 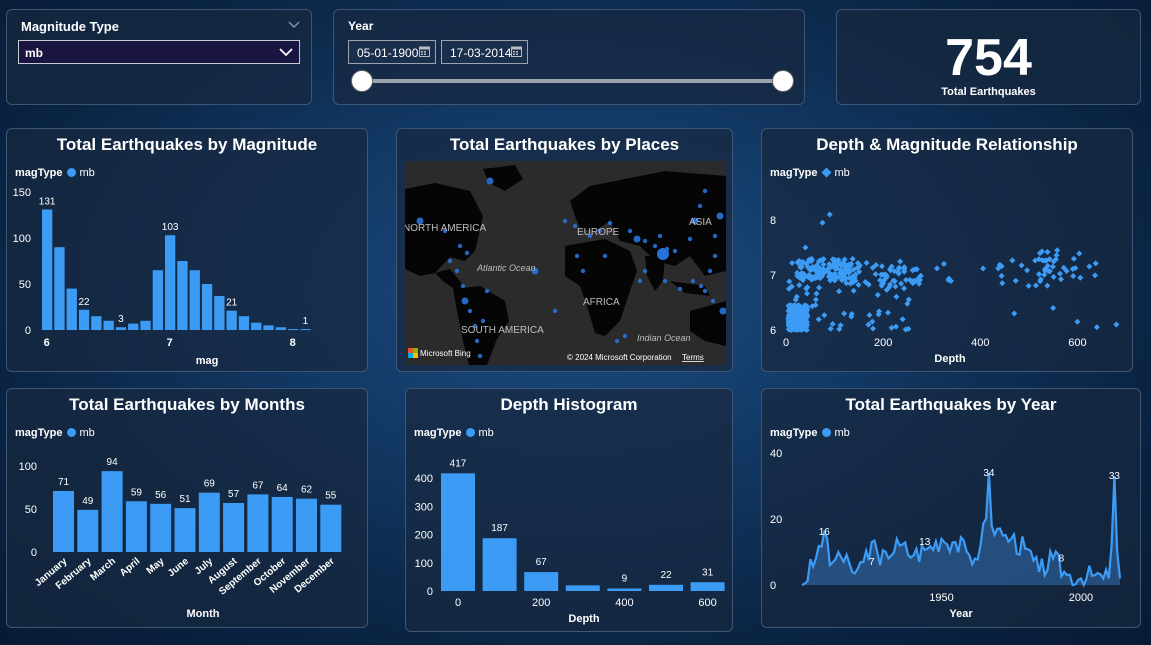 What do you see at coordinates (207, 361) in the screenshot?
I see `x-axis-label: mag` at bounding box center [207, 361].